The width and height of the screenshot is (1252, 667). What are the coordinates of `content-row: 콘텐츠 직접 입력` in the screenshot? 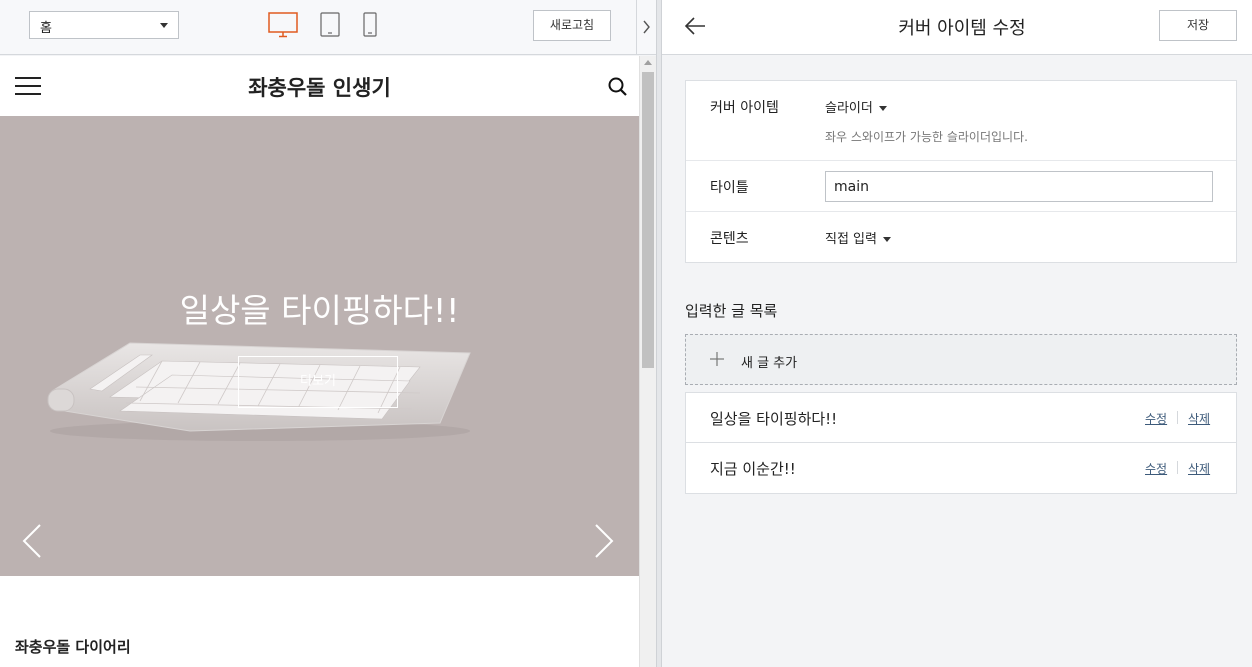 It's located at (961, 237).